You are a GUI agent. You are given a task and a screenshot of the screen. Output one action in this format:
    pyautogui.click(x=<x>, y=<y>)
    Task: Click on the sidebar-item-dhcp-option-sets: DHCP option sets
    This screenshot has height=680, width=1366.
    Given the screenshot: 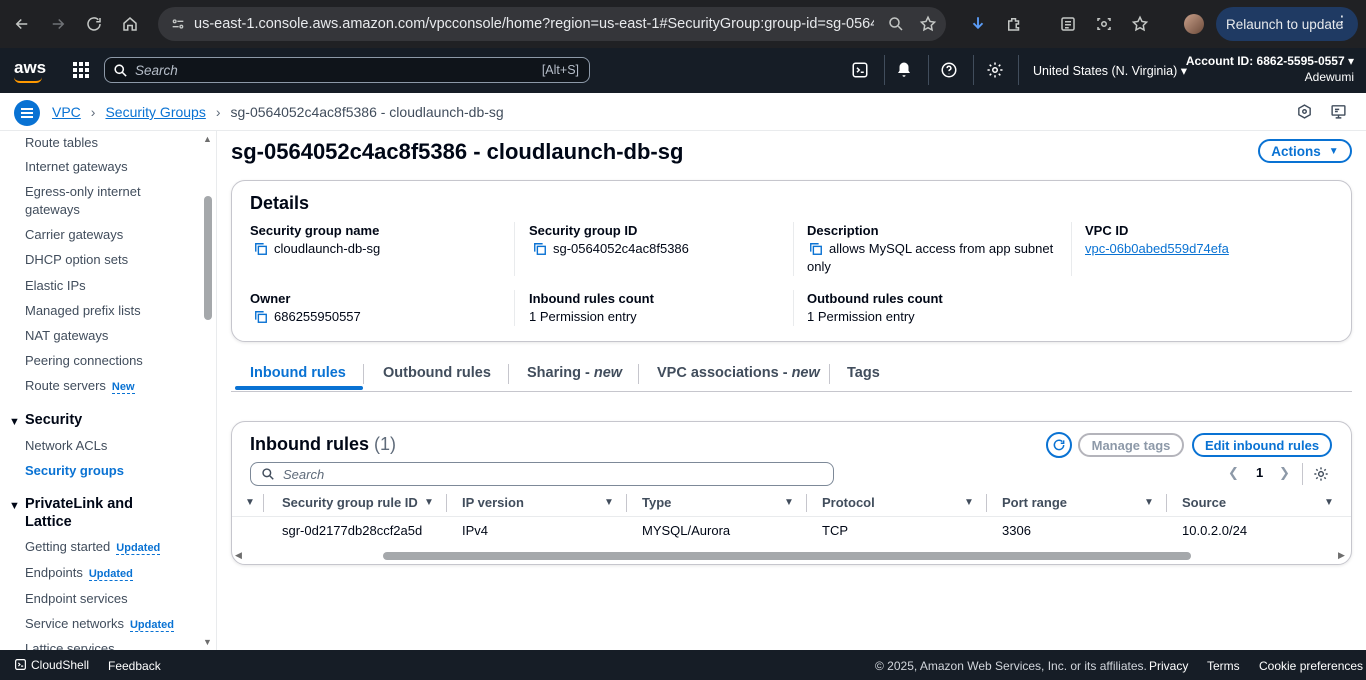 What is the action you would take?
    pyautogui.click(x=110, y=260)
    